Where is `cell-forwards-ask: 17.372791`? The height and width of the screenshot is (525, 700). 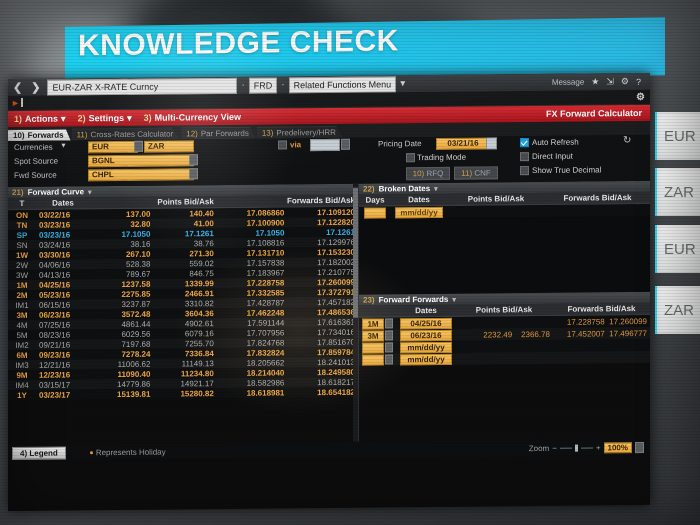
cell-forwards-ask: 17.372791 is located at coordinates (336, 292).